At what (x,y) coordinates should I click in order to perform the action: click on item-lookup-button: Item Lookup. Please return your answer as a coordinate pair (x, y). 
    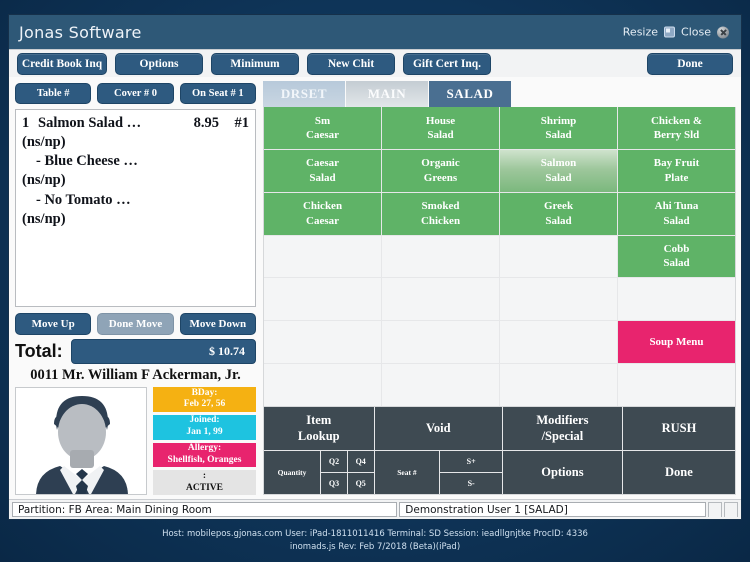
    Looking at the image, I should click on (319, 428).